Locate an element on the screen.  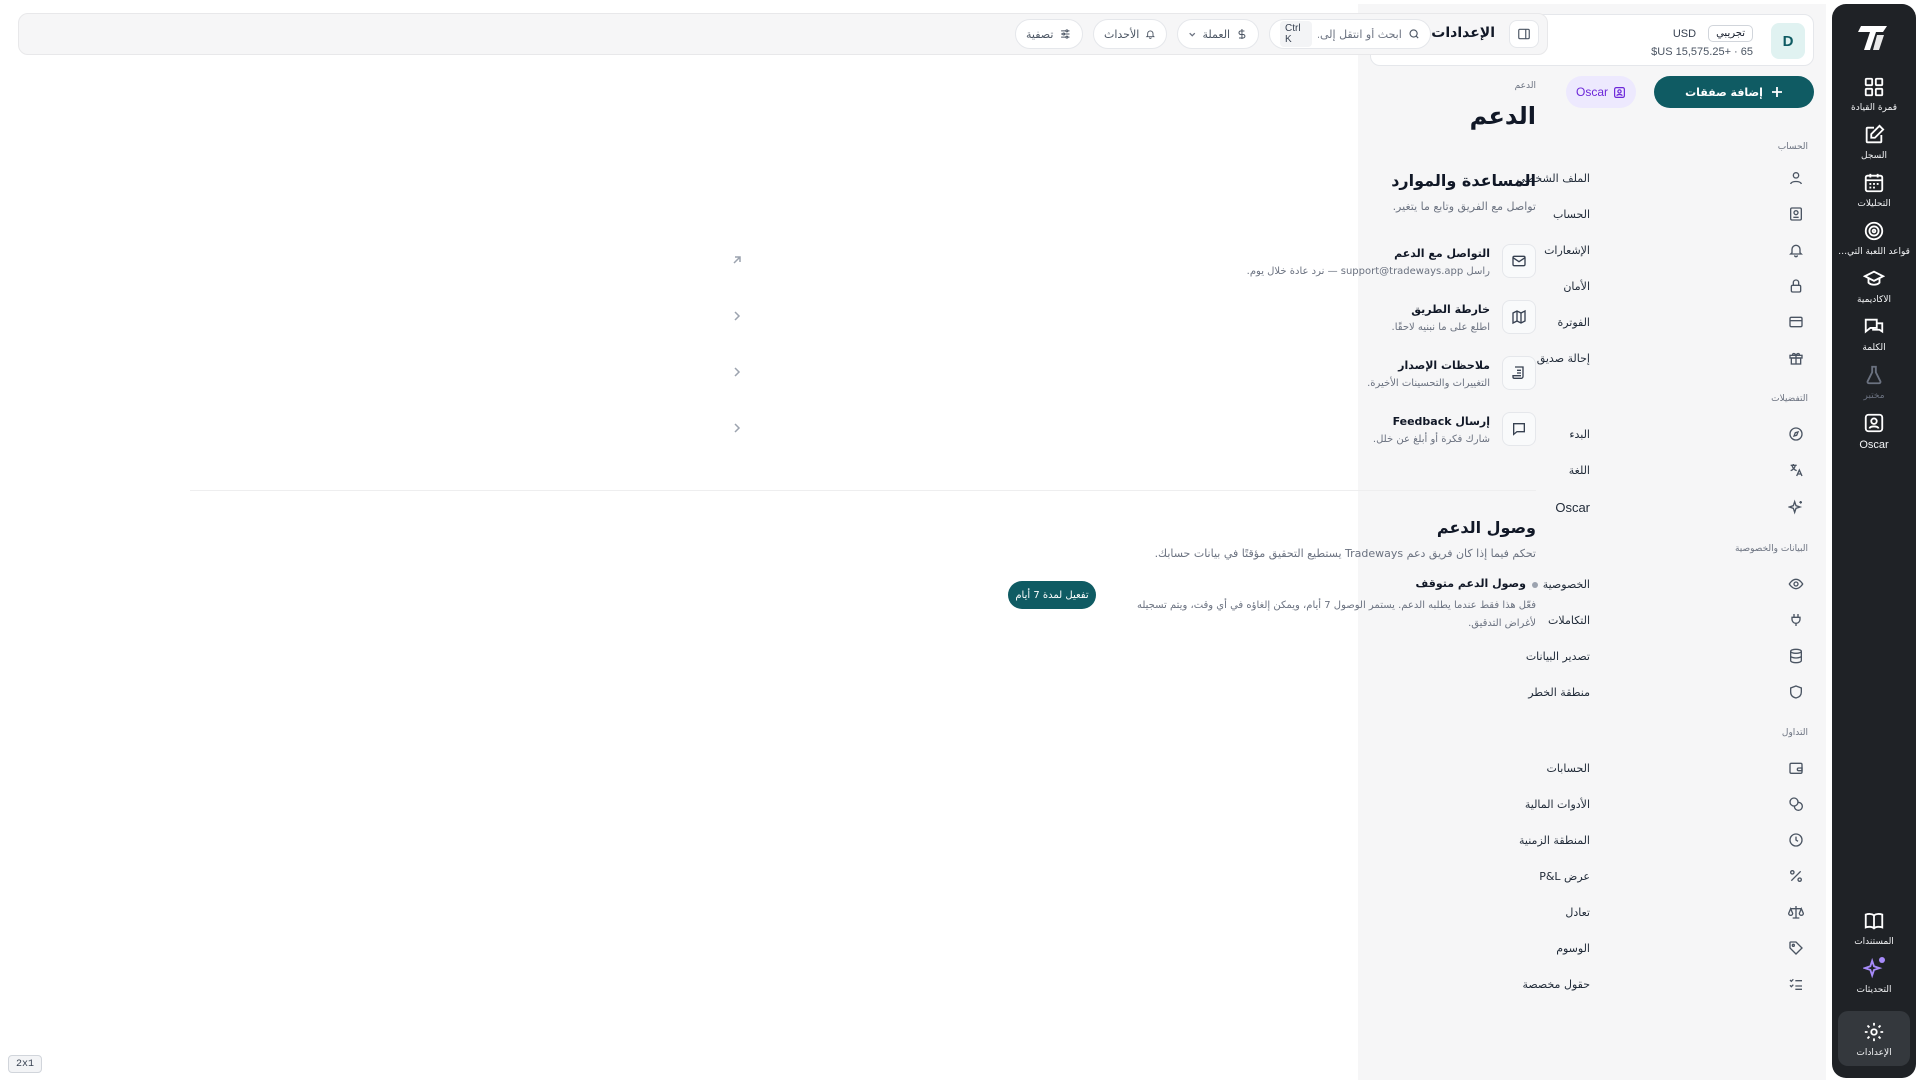
rail-item-journal: السجل is located at coordinates (1874, 142).